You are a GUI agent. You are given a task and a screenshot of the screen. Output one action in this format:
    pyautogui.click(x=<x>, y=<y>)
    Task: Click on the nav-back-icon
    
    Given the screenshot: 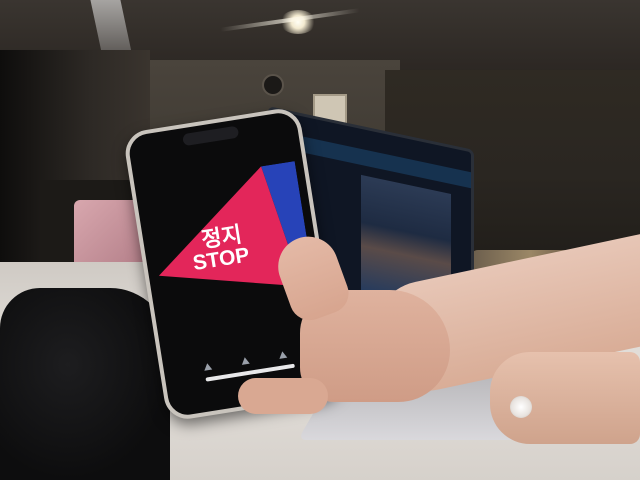 What is the action you would take?
    pyautogui.click(x=208, y=366)
    